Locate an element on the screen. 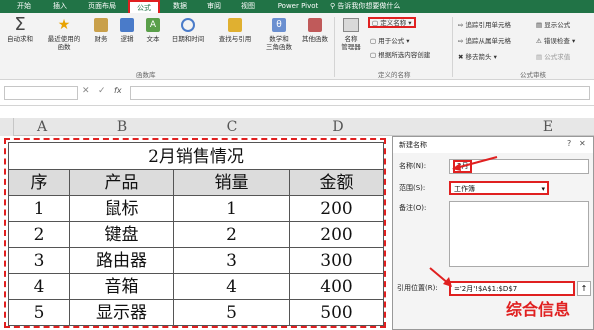 Image resolution: width=594 pixels, height=330 pixels. arrow-to-name-field is located at coordinates (476, 162).